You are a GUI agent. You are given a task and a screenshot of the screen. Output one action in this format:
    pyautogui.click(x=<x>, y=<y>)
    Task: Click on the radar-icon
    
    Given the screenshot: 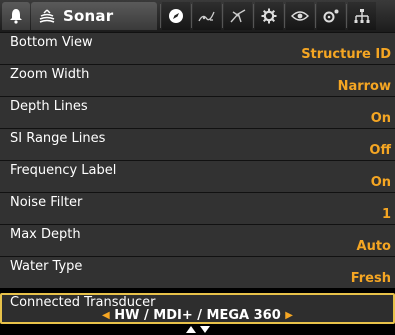 What is the action you would take?
    pyautogui.click(x=238, y=16)
    